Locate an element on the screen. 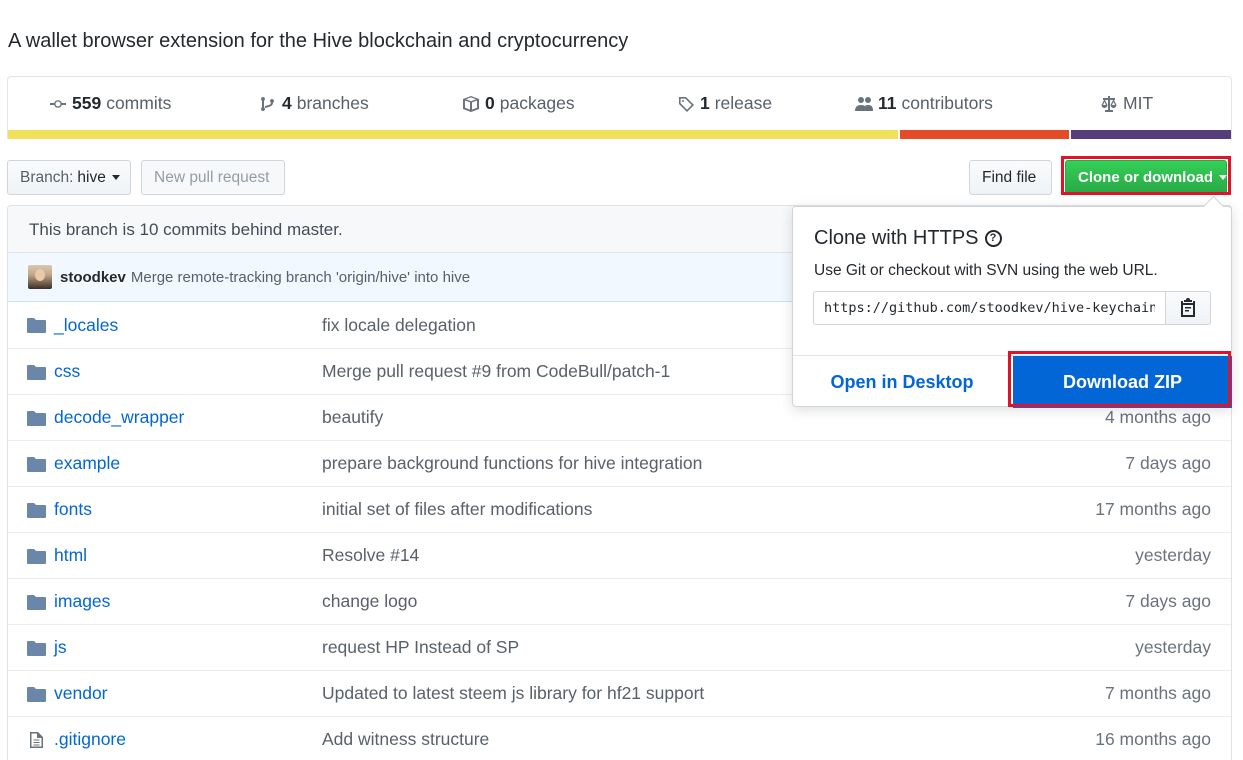 This screenshot has height=760, width=1243. branches-link: 4 branches is located at coordinates (314, 103).